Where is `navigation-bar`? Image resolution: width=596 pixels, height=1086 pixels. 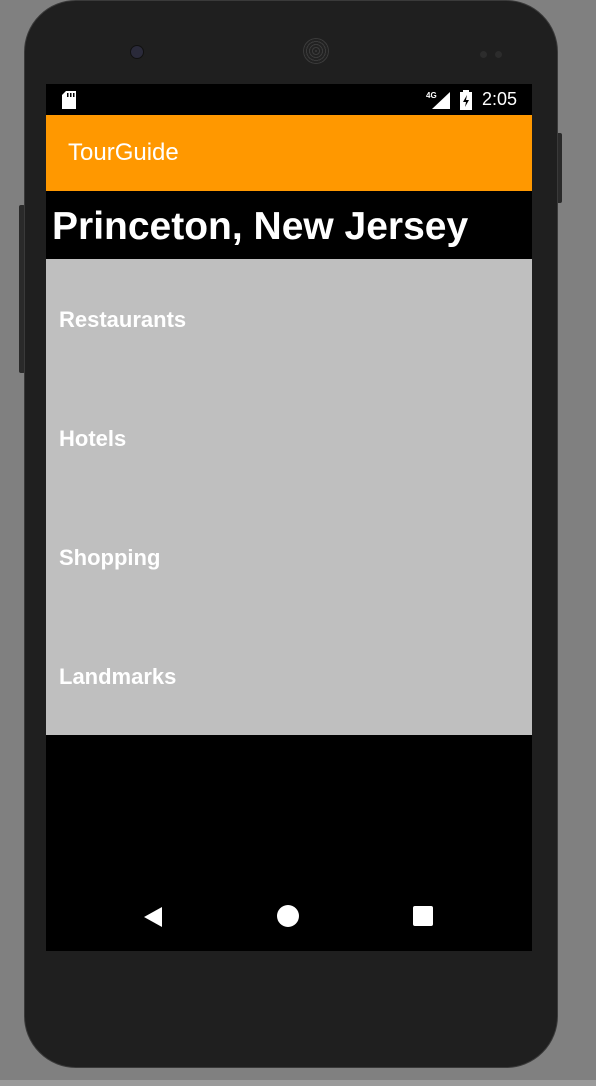
navigation-bar is located at coordinates (289, 916).